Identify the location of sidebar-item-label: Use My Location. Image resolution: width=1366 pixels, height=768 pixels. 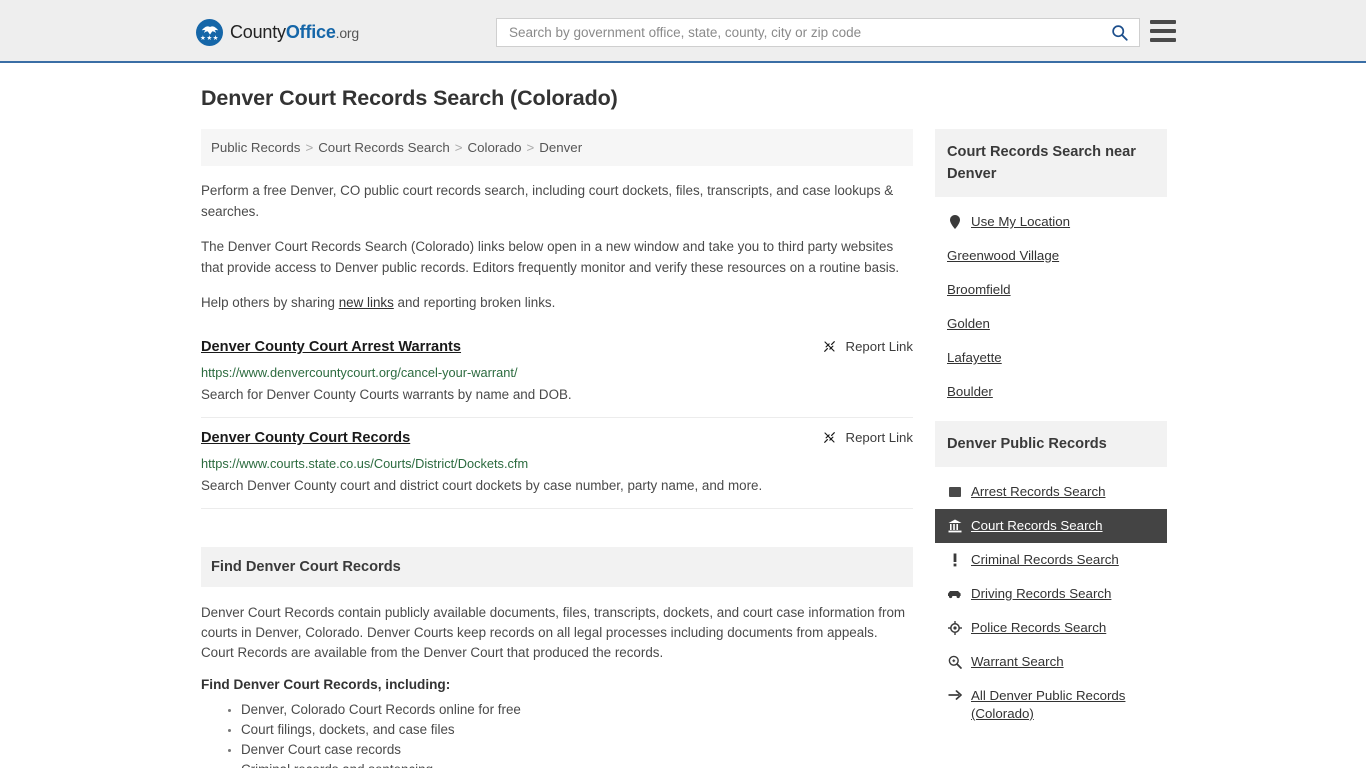
(1021, 221).